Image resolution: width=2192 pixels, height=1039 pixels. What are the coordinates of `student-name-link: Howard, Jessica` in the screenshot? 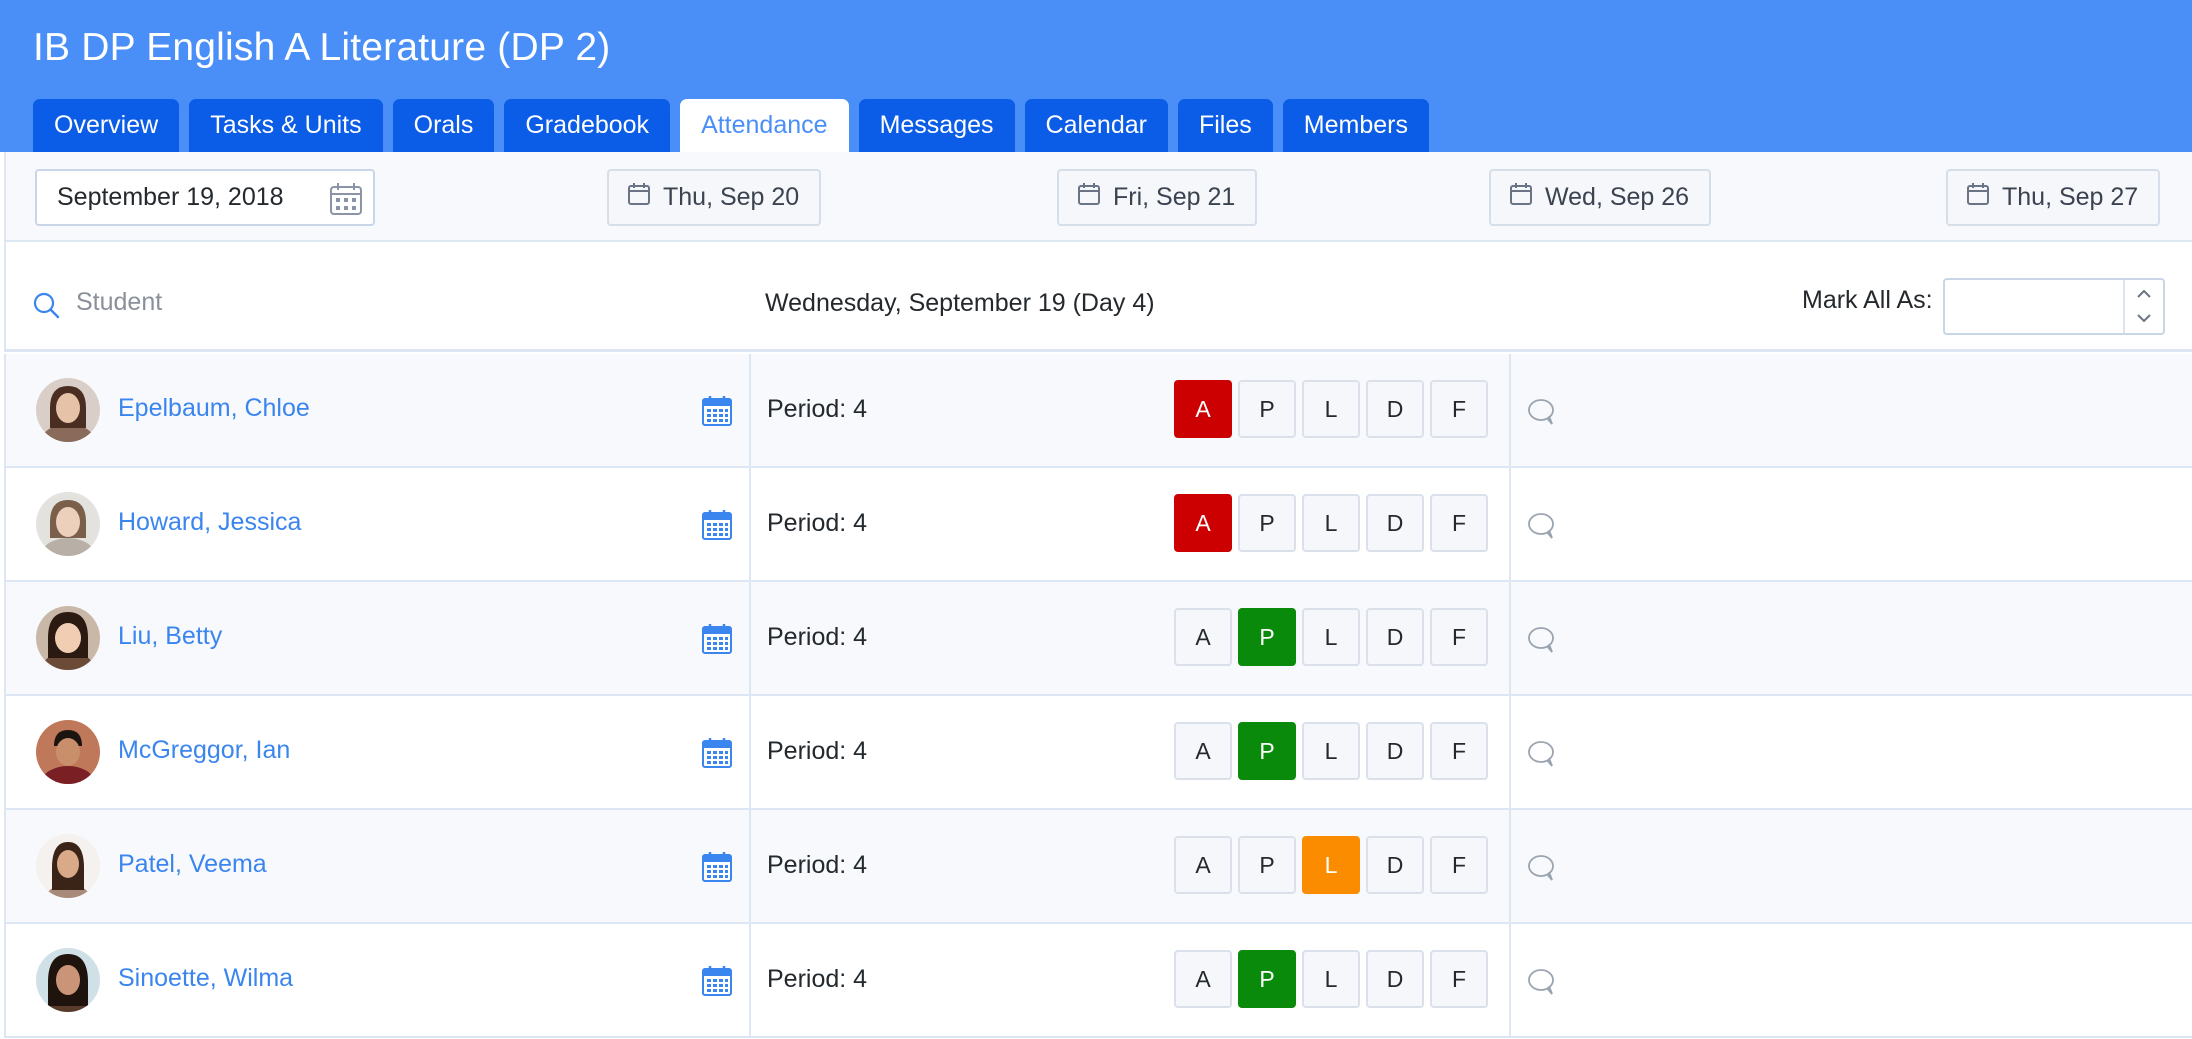 It's located at (209, 522).